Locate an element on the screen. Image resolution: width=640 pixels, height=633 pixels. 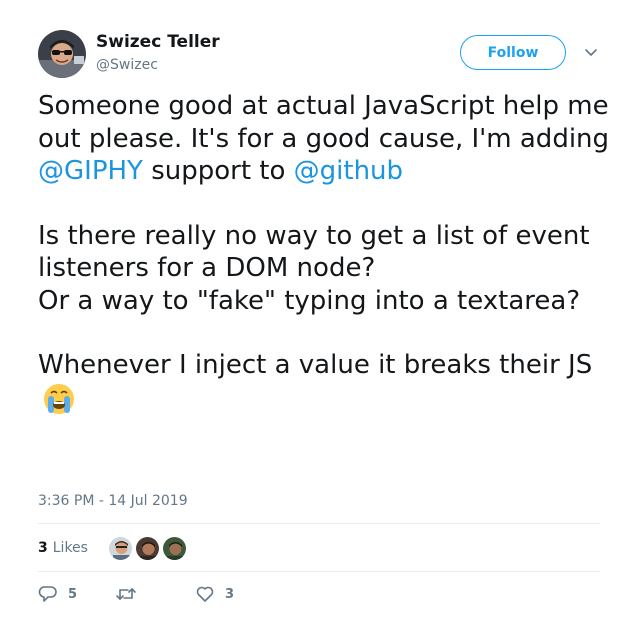
author-handle: @Swizec is located at coordinates (158, 65).